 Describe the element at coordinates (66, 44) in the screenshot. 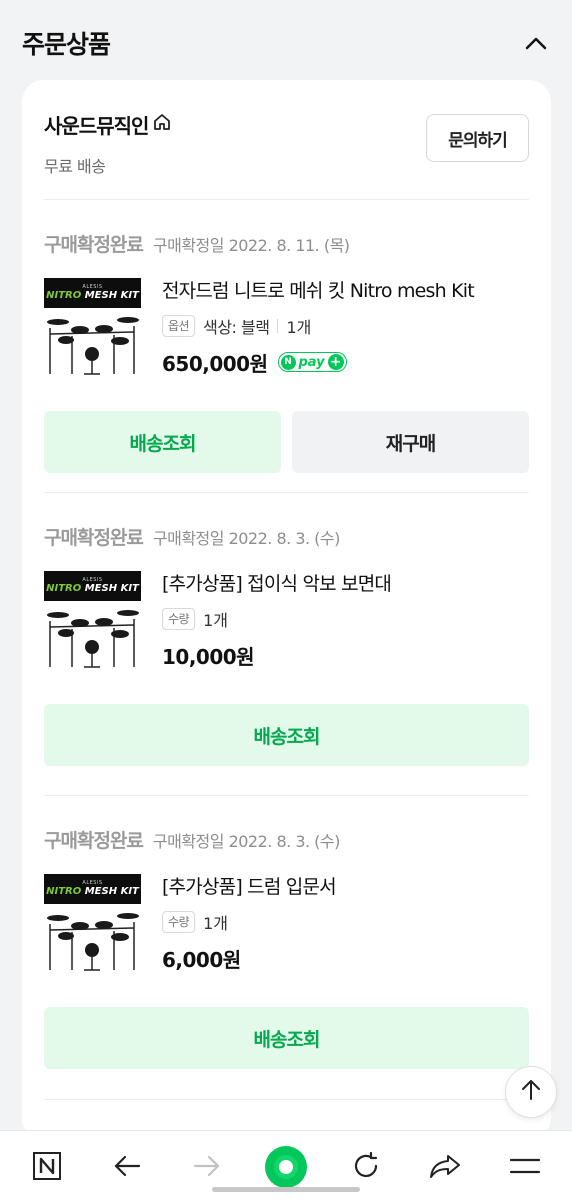

I see `section-title: 주문상품` at that location.